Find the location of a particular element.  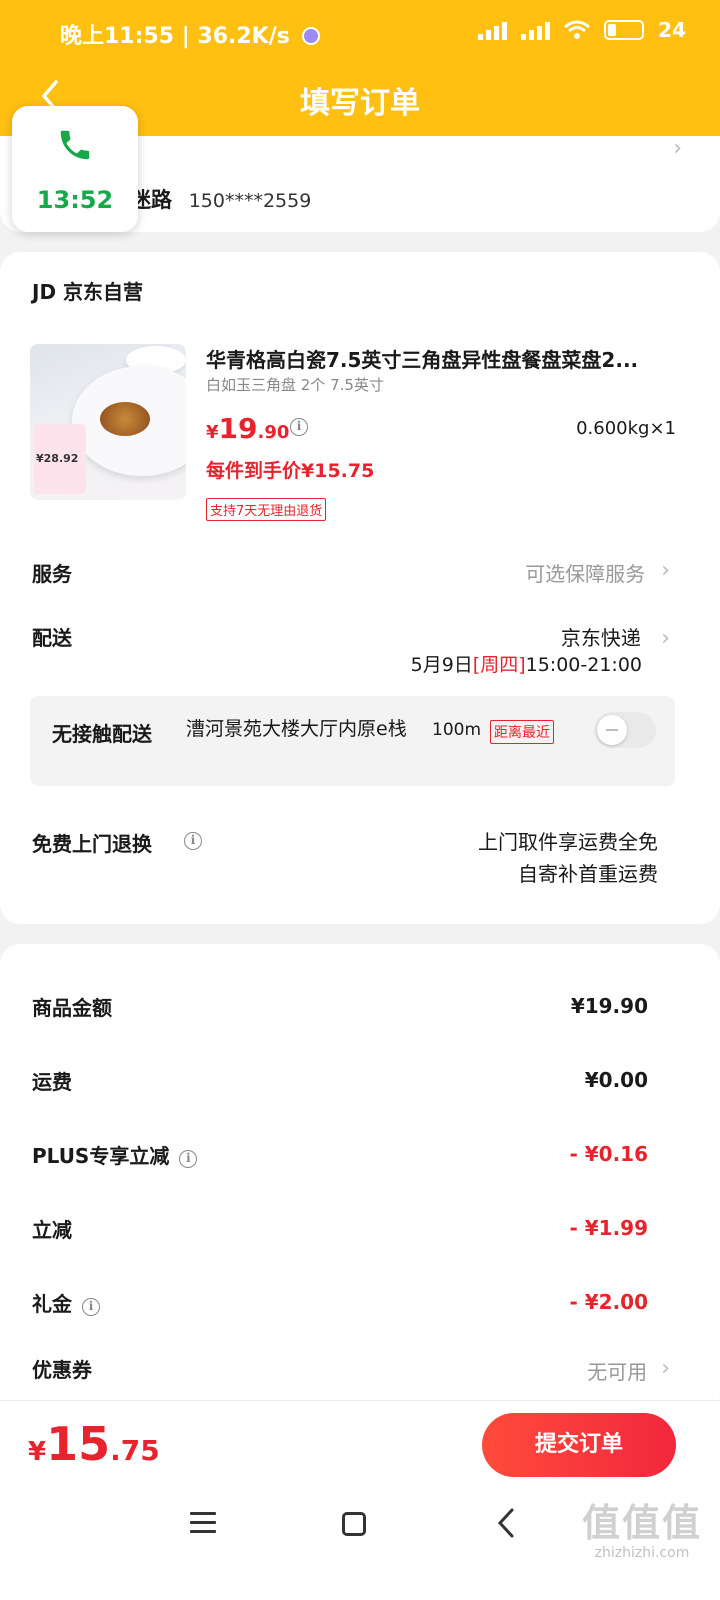

product-price-int: 19 is located at coordinates (238, 428).